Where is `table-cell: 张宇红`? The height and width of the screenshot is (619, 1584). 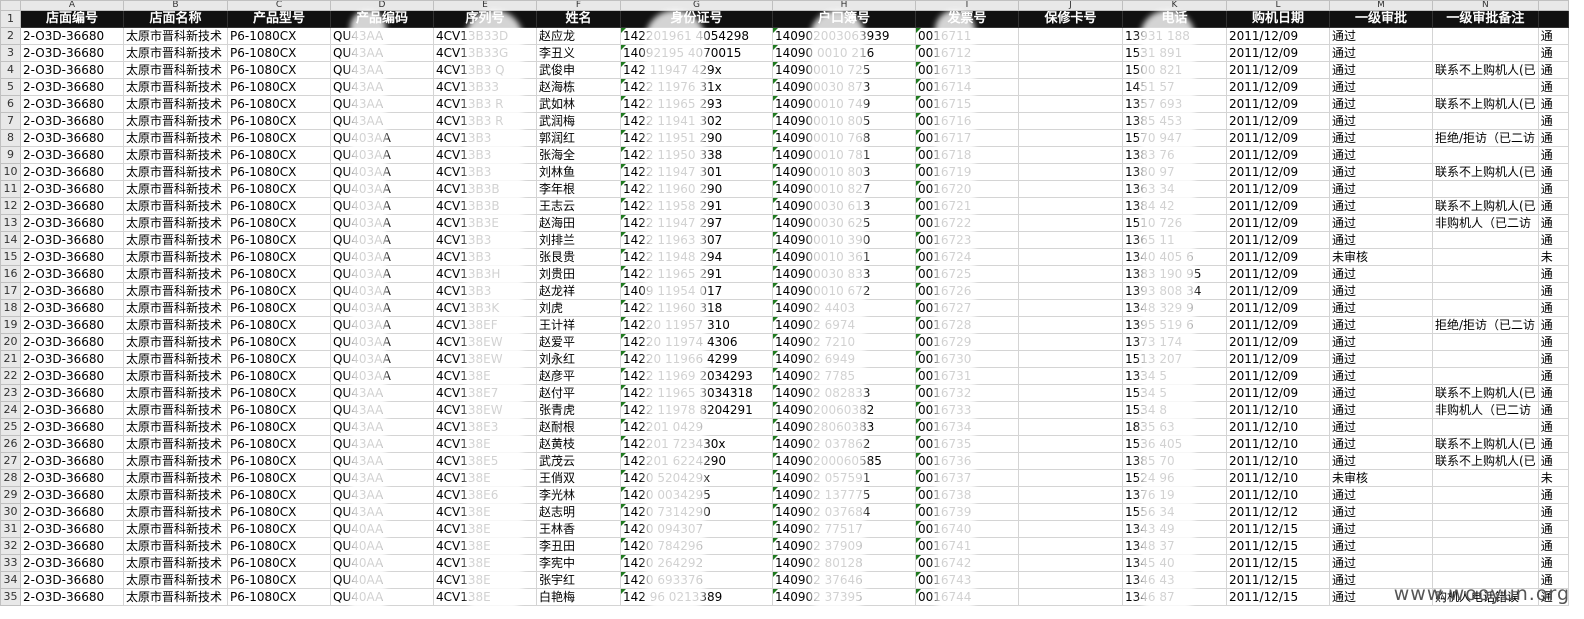 table-cell: 张宇红 is located at coordinates (578, 580).